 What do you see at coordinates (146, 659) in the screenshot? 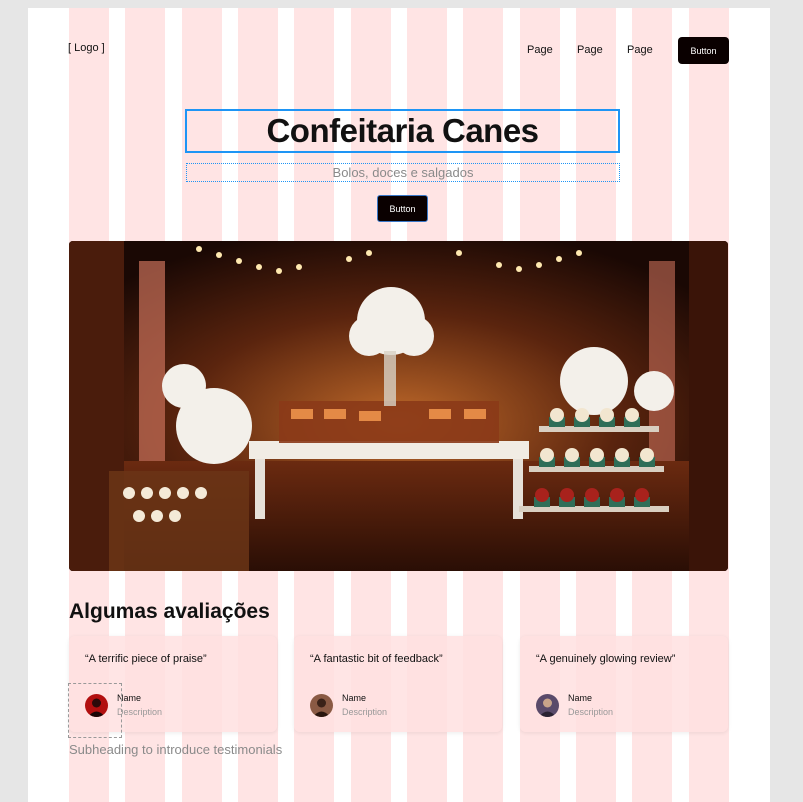
I see `testimonial-quote: “A terrific piece of praise”` at bounding box center [146, 659].